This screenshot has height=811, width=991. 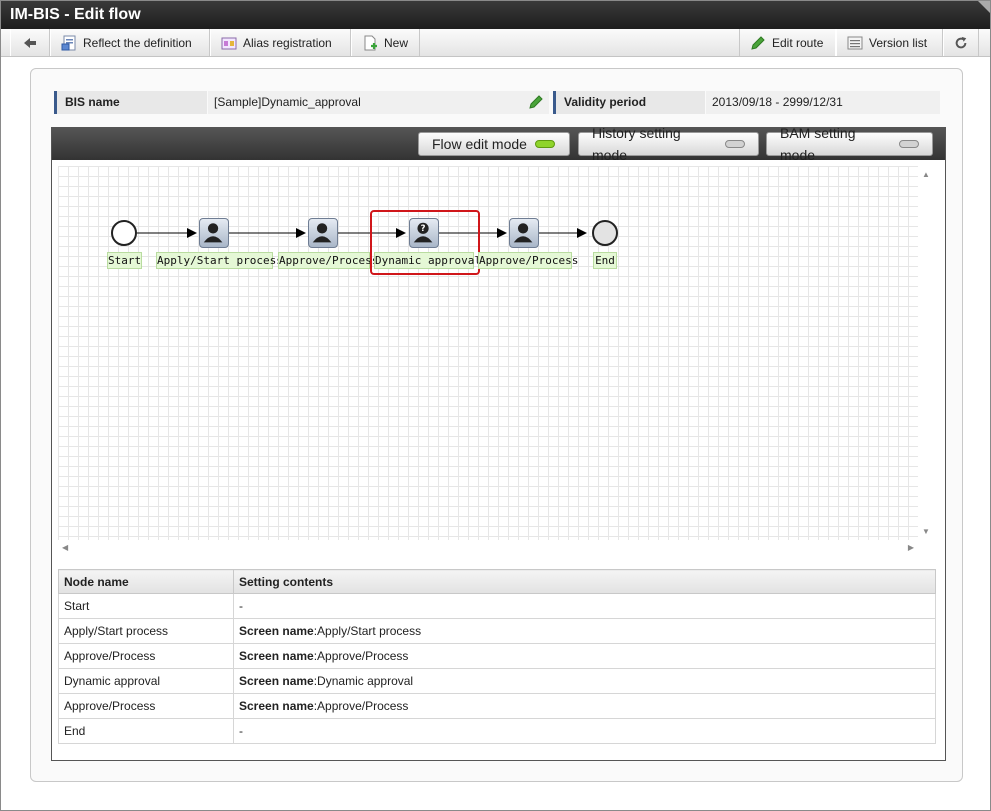 I want to click on scroll-up-icon: ▲, so click(x=926, y=174).